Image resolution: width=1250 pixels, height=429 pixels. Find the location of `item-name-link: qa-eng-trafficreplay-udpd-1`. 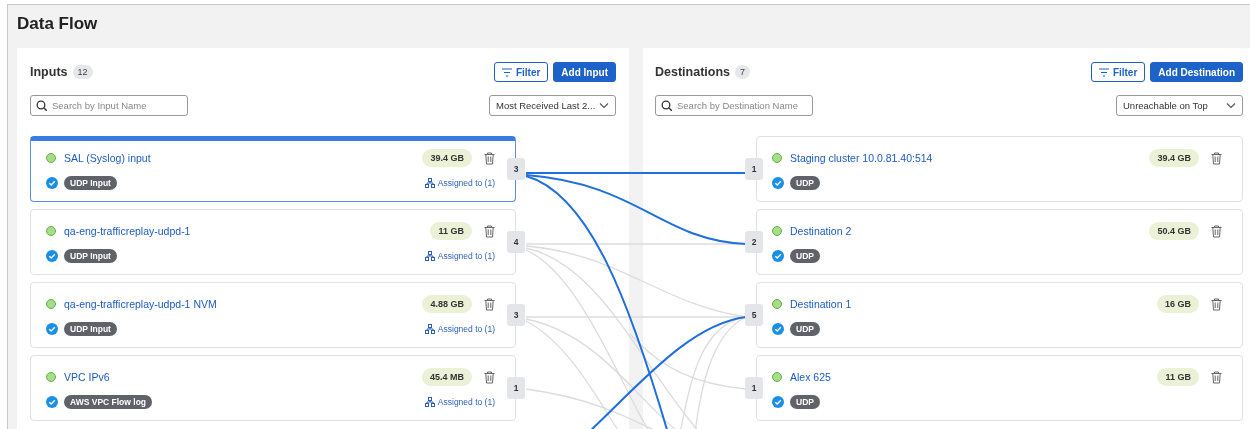

item-name-link: qa-eng-trafficreplay-udpd-1 is located at coordinates (127, 231).